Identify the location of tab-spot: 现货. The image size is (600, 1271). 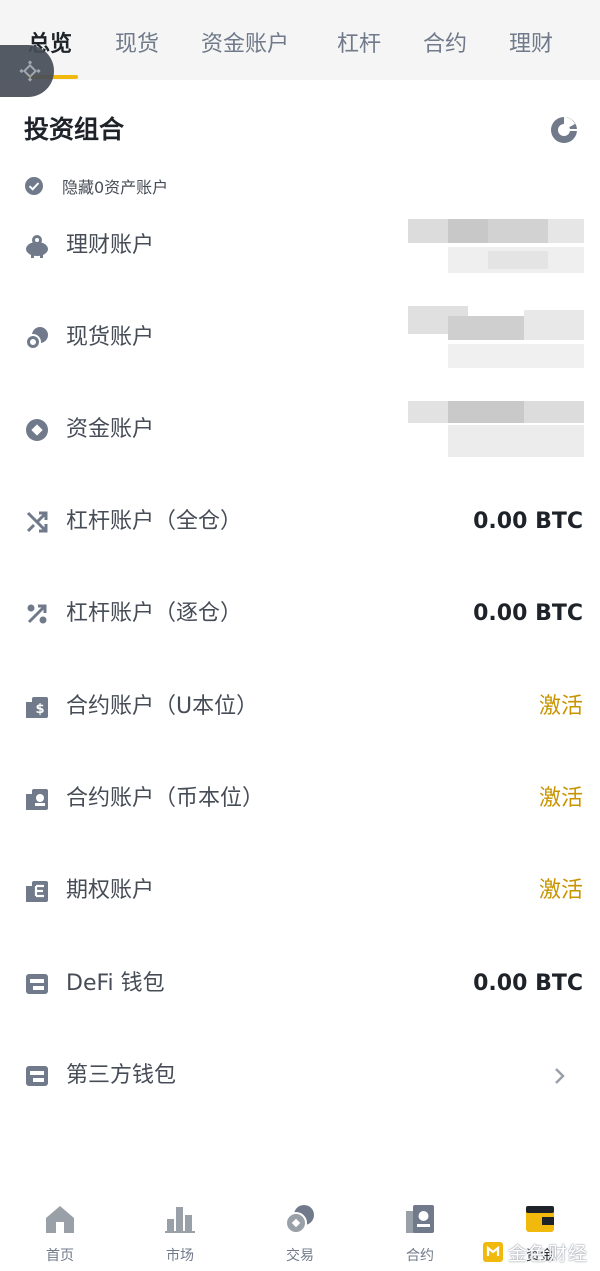
(137, 45).